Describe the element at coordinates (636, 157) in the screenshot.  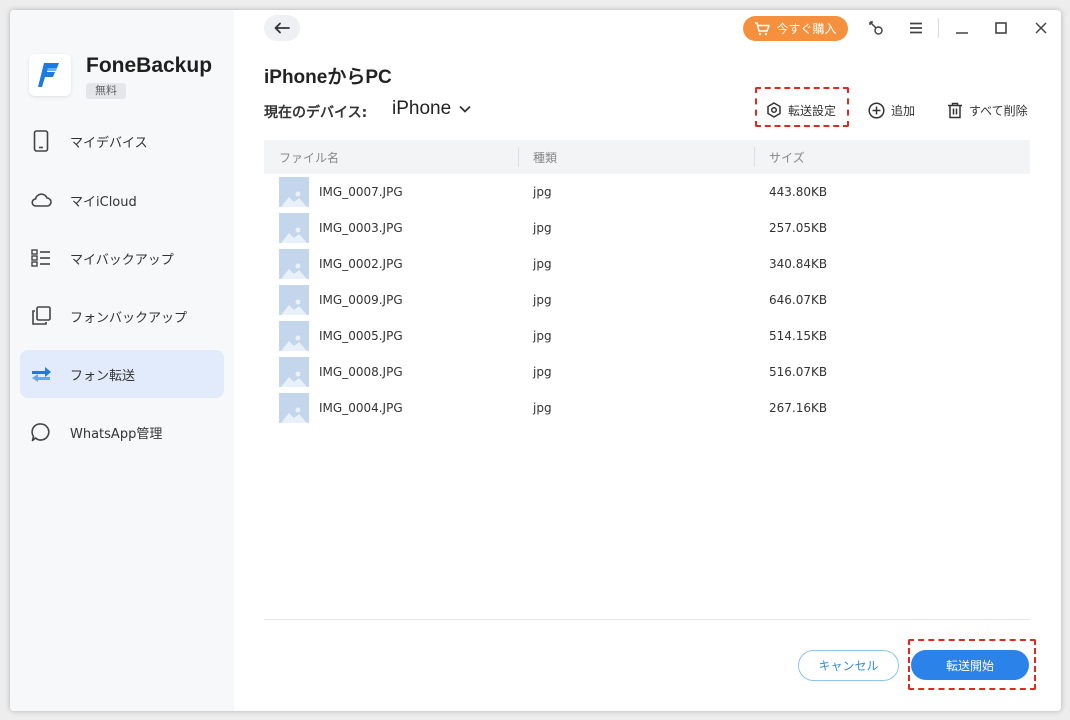
I see `column-header-type: 種類` at that location.